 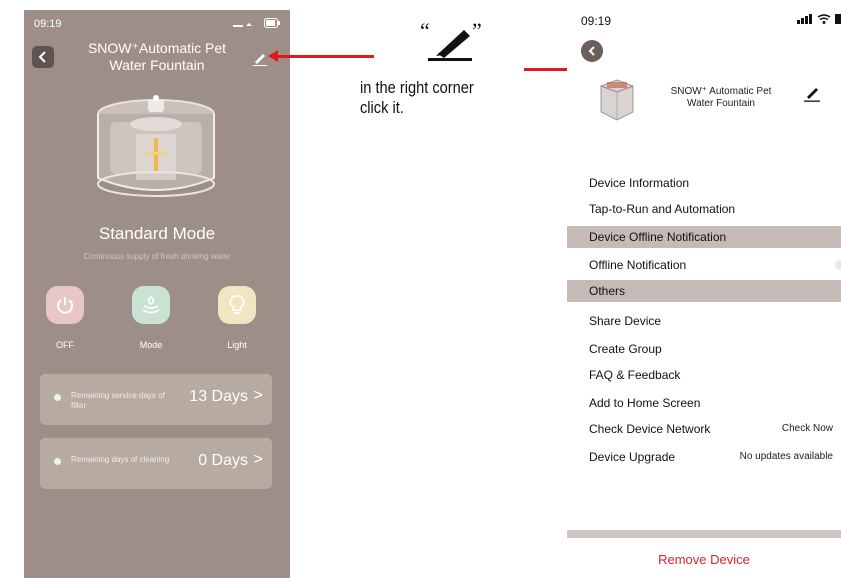 What do you see at coordinates (704, 375) in the screenshot?
I see `menu-faq-feedback: FAQ & Feedback` at bounding box center [704, 375].